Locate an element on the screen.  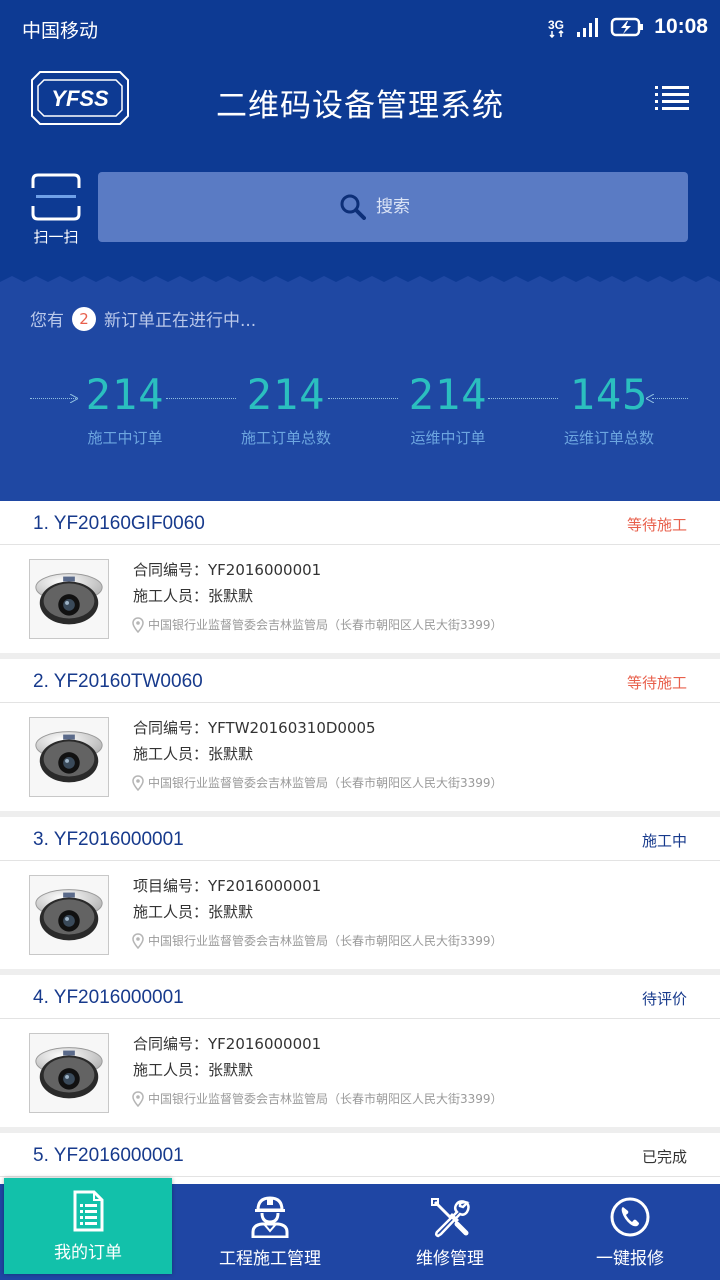
stat-construction-active: 214 施工中订单 is located at coordinates (125, 409).